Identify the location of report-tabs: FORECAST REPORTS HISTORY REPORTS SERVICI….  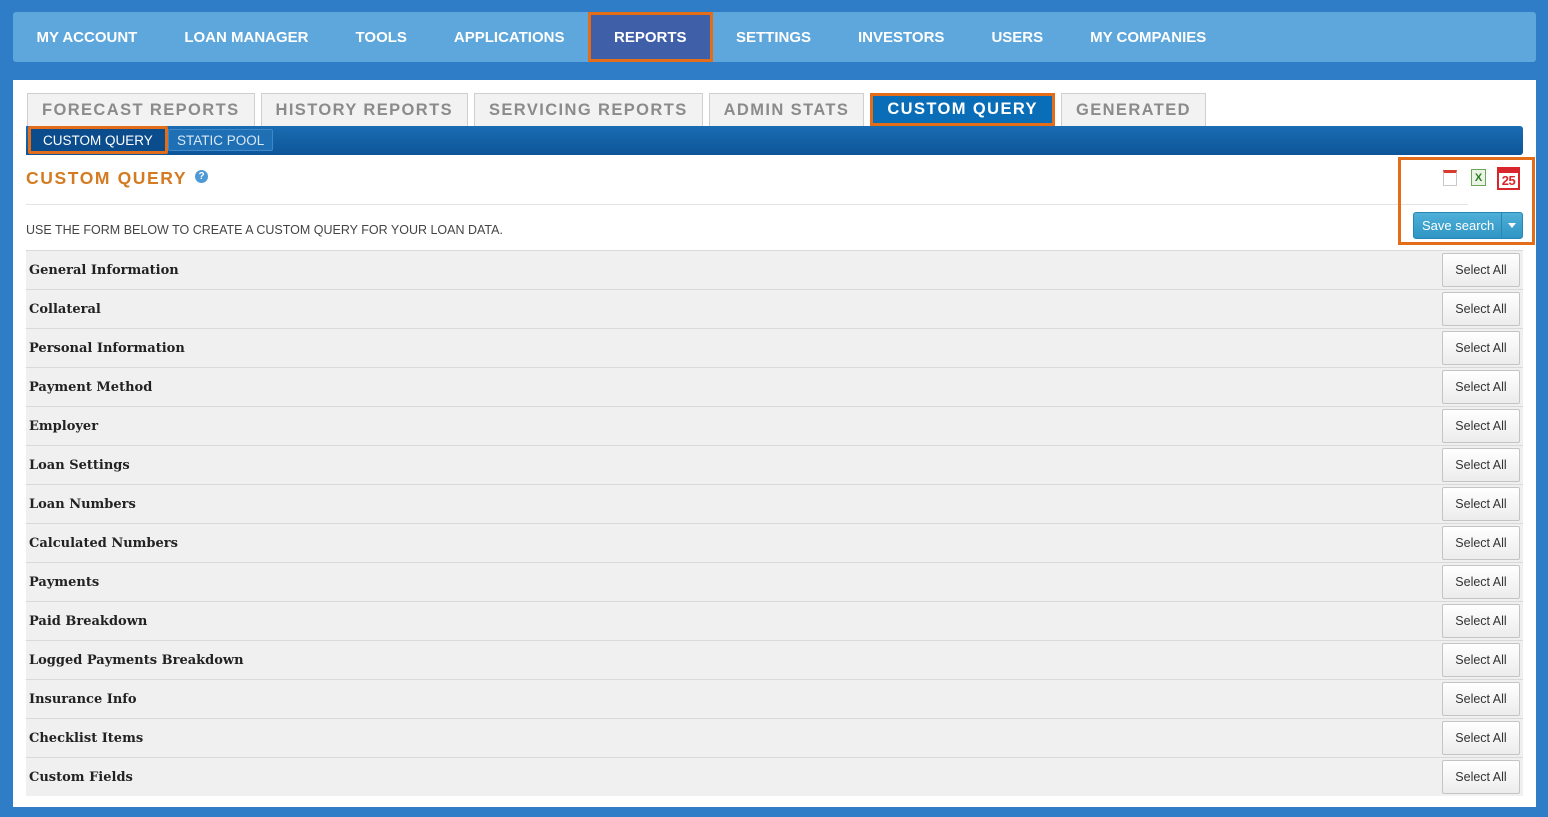
(616, 109).